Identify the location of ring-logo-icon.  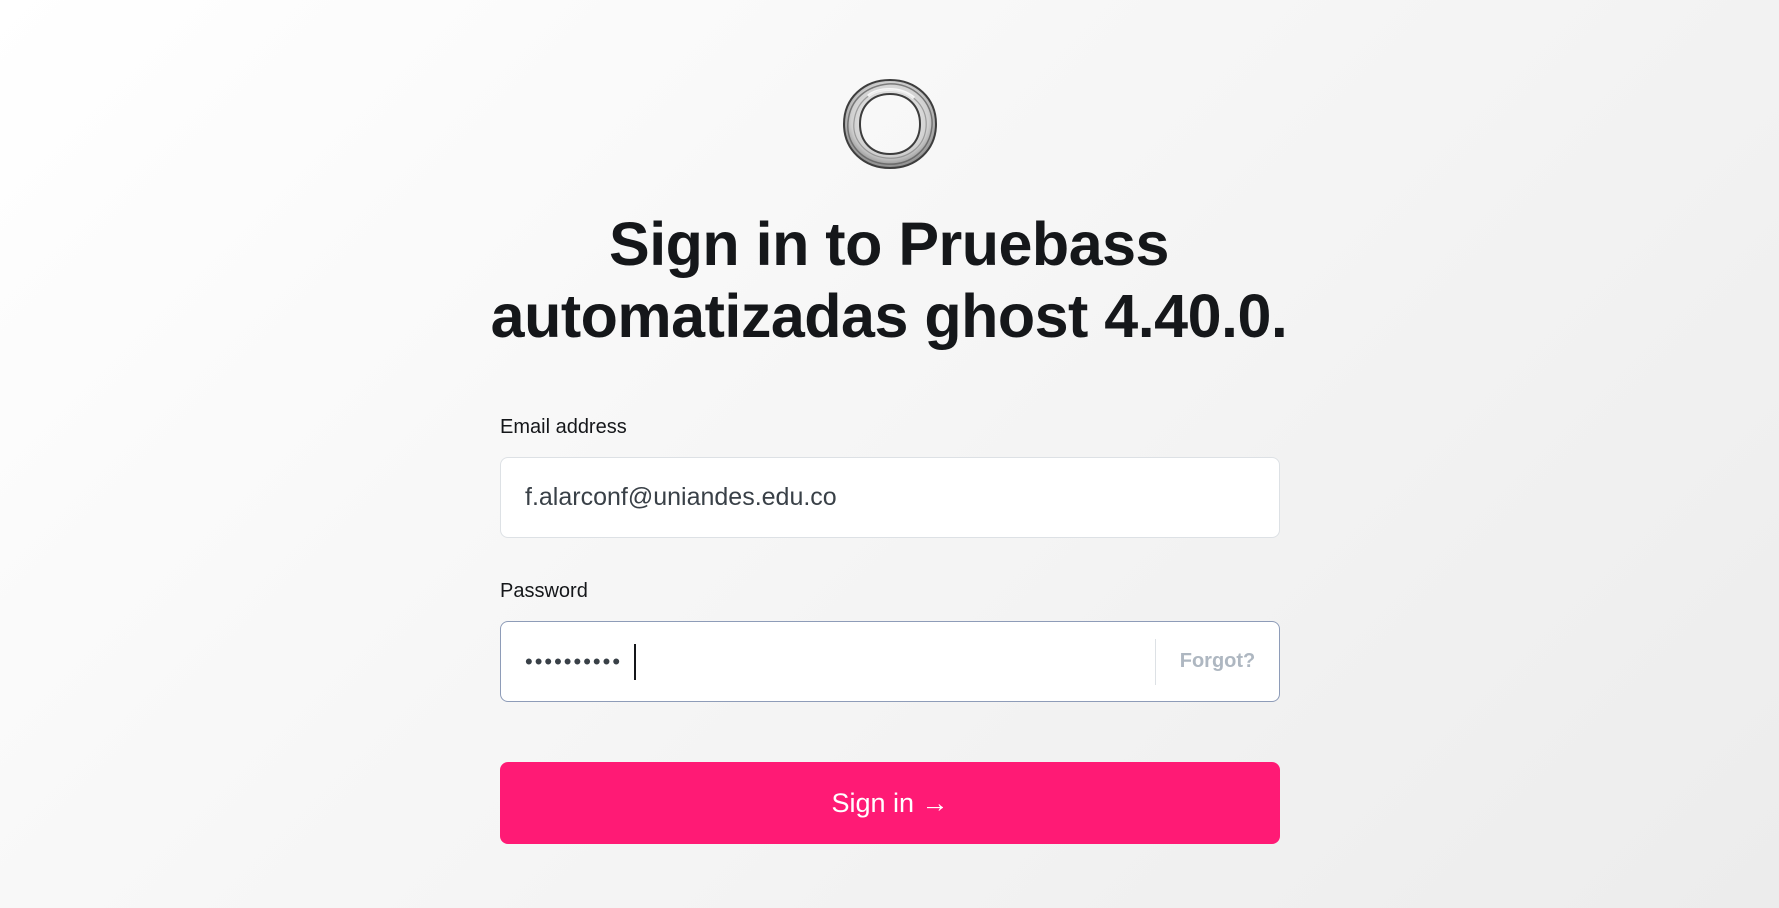
(890, 124).